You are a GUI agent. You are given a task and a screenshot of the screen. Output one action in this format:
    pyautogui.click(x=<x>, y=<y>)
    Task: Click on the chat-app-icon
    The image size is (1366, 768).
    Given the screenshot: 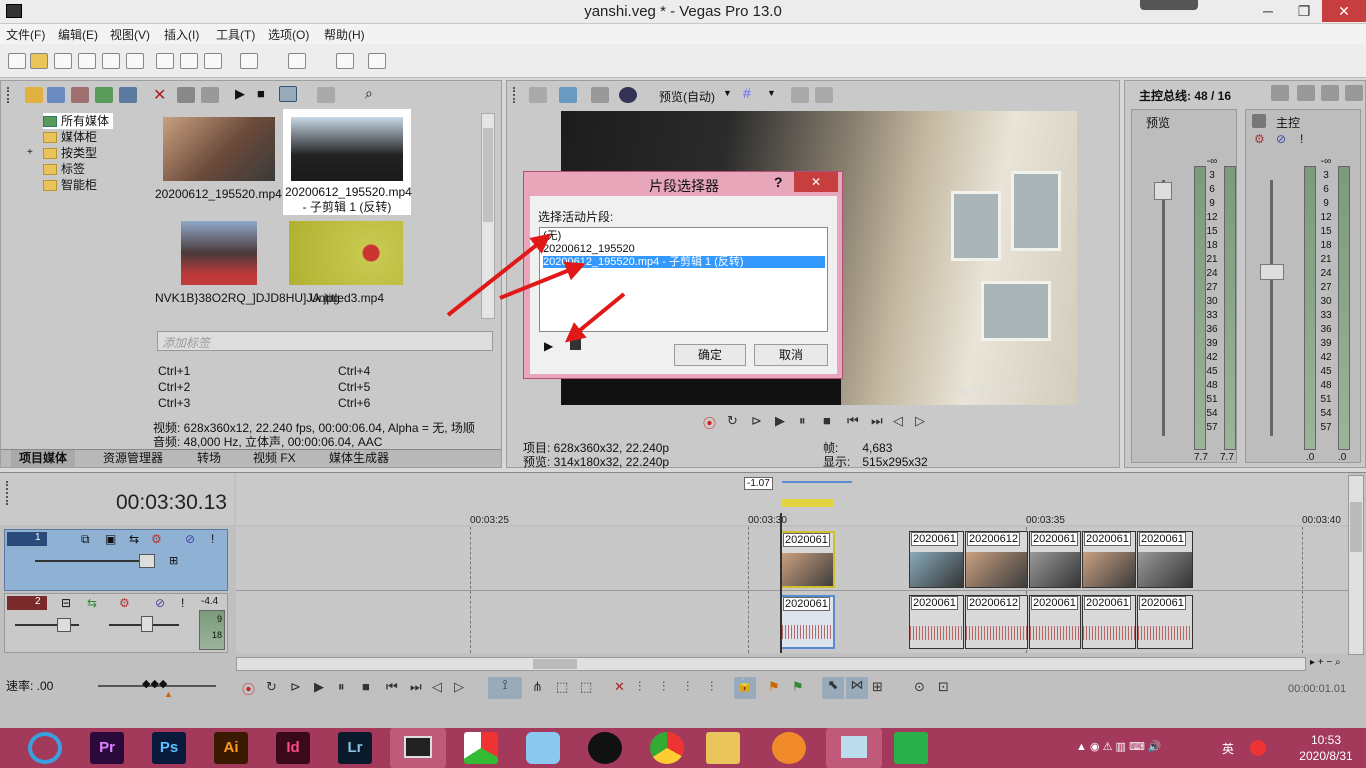 What is the action you would take?
    pyautogui.click(x=543, y=748)
    